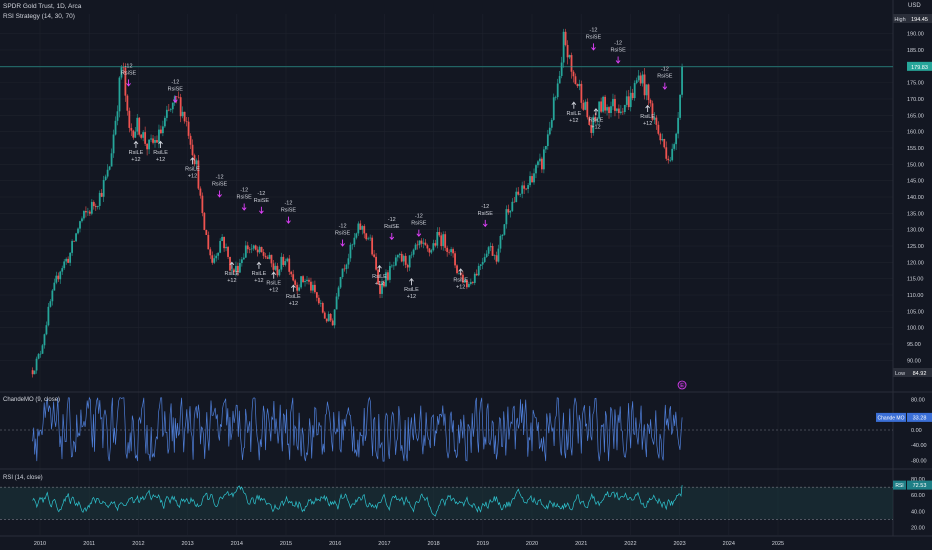  Describe the element at coordinates (916, 431) in the screenshot. I see `chande-axis-tick: 0.00` at that location.